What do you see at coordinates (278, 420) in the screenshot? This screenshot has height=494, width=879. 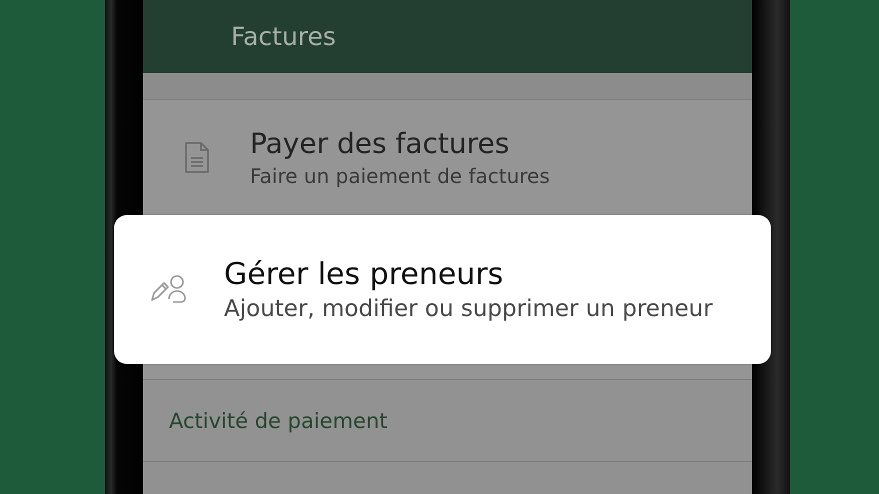 I see `section-header: Activité de paiement` at bounding box center [278, 420].